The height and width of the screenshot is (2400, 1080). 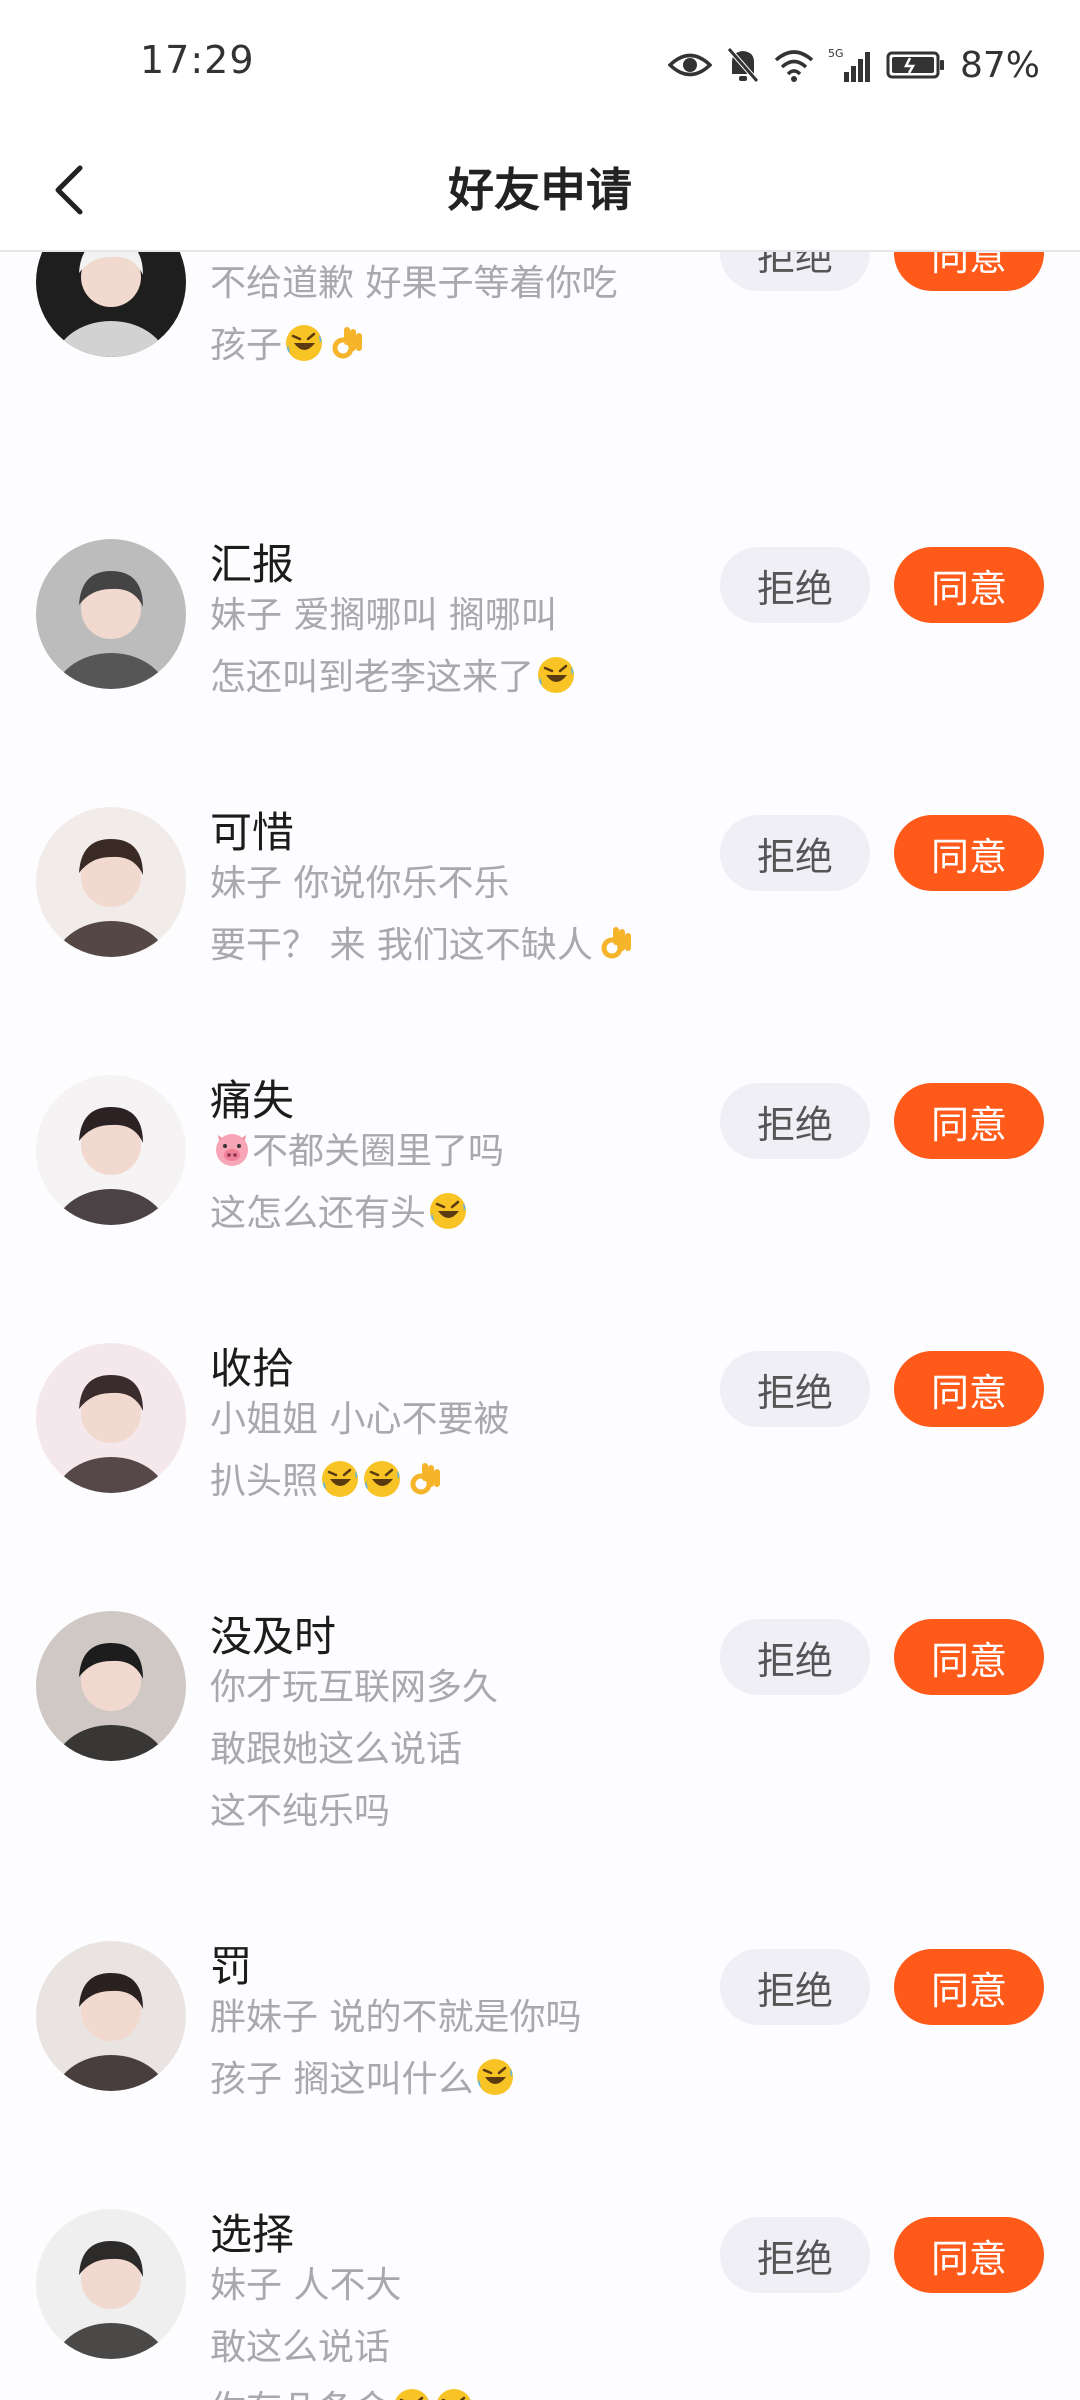 What do you see at coordinates (264, 1481) in the screenshot?
I see `request-message-text: 扒头照` at bounding box center [264, 1481].